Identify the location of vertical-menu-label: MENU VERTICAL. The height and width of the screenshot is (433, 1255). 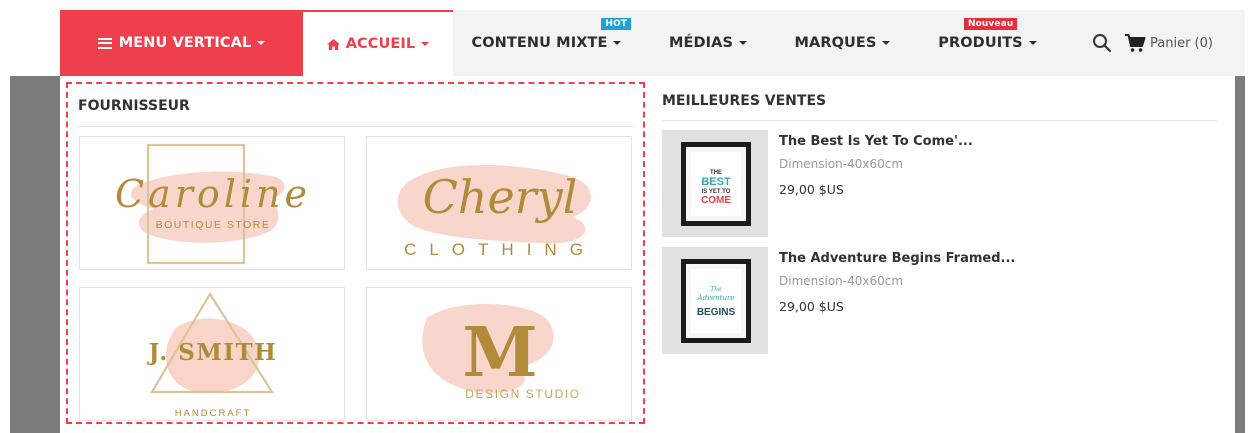
(185, 43).